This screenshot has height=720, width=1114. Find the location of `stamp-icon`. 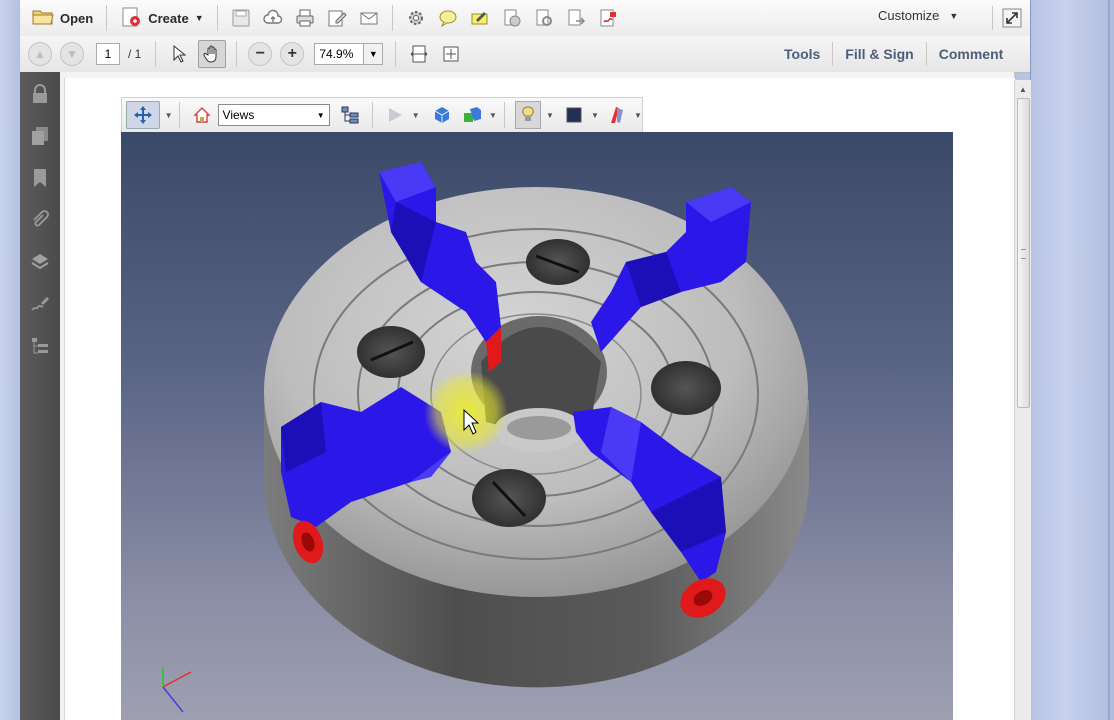

stamp-icon is located at coordinates (544, 18).